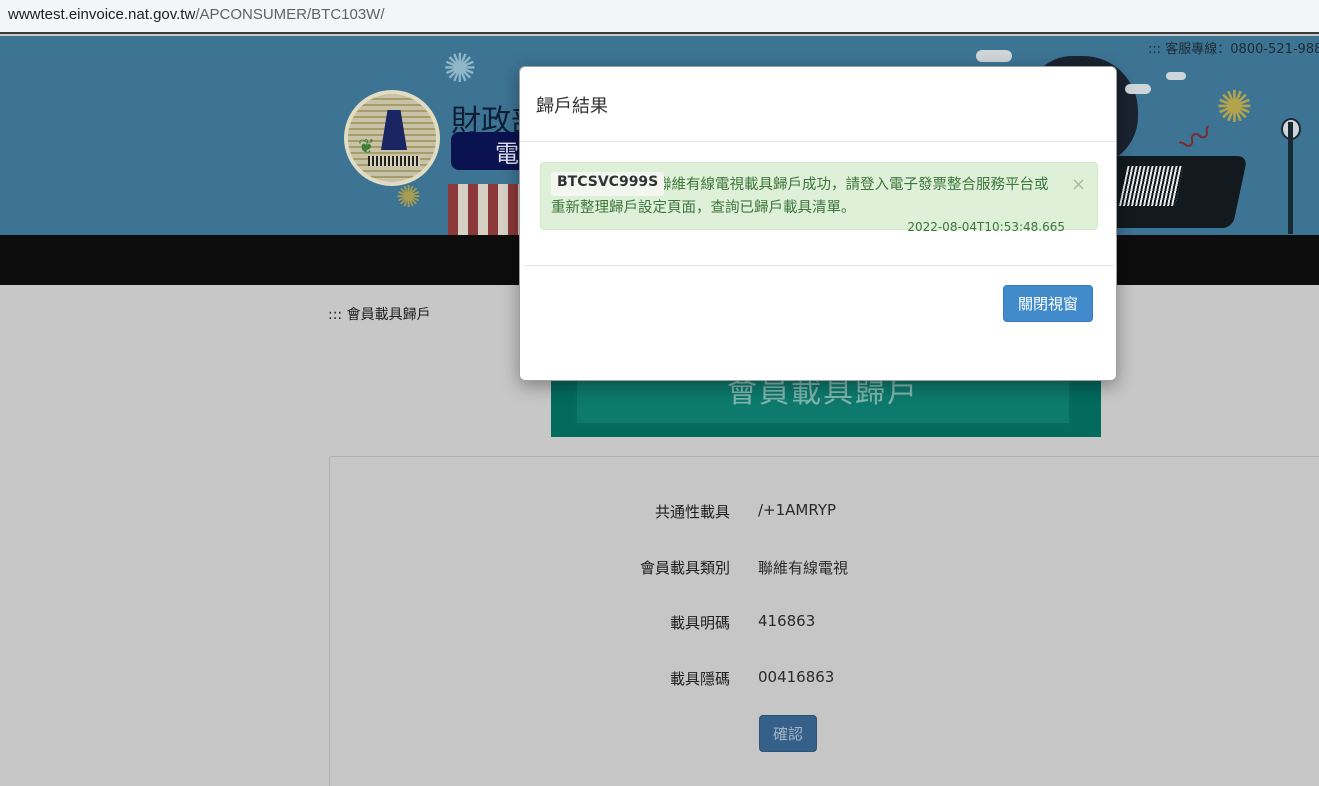 This screenshot has height=786, width=1319. I want to click on form-value: 416863, so click(787, 621).